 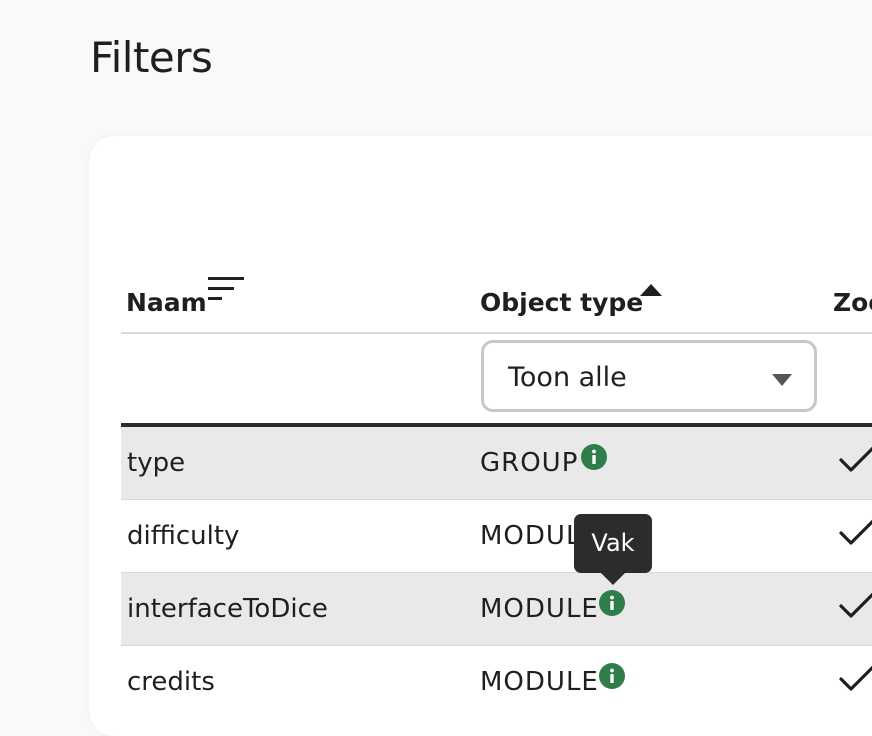 I want to click on sort-ascending-icon, so click(x=651, y=290).